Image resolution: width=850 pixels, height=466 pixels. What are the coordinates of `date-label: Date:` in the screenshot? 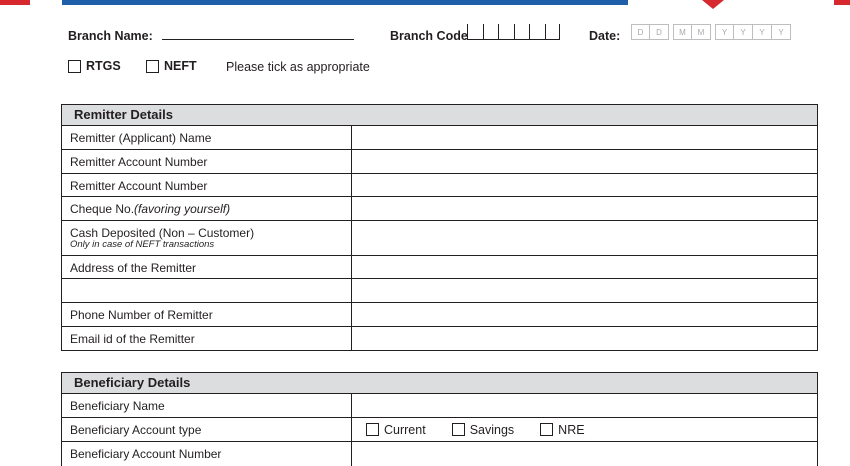 It's located at (605, 36).